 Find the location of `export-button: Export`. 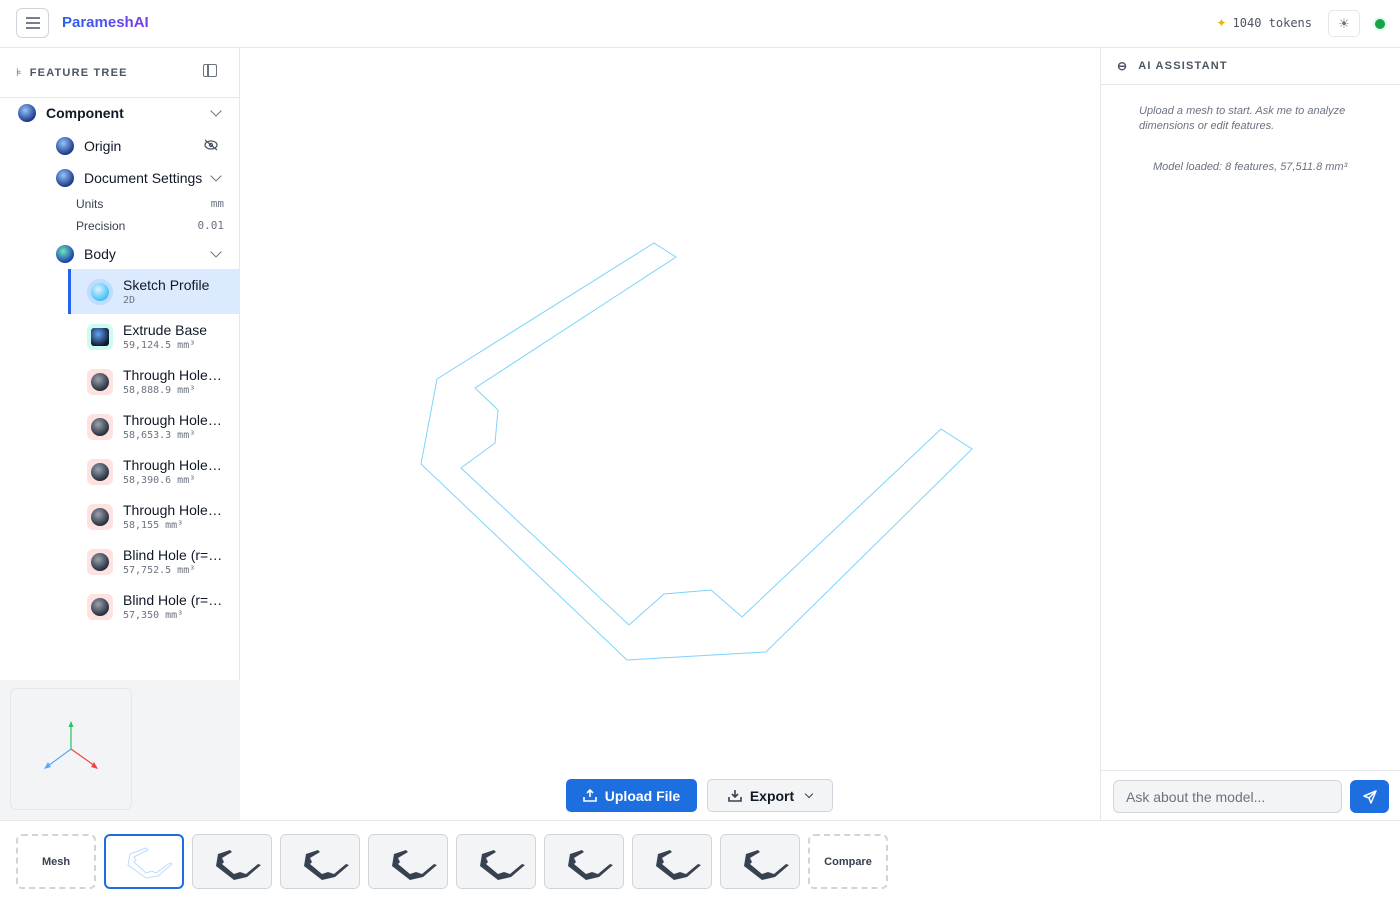

export-button: Export is located at coordinates (770, 795).